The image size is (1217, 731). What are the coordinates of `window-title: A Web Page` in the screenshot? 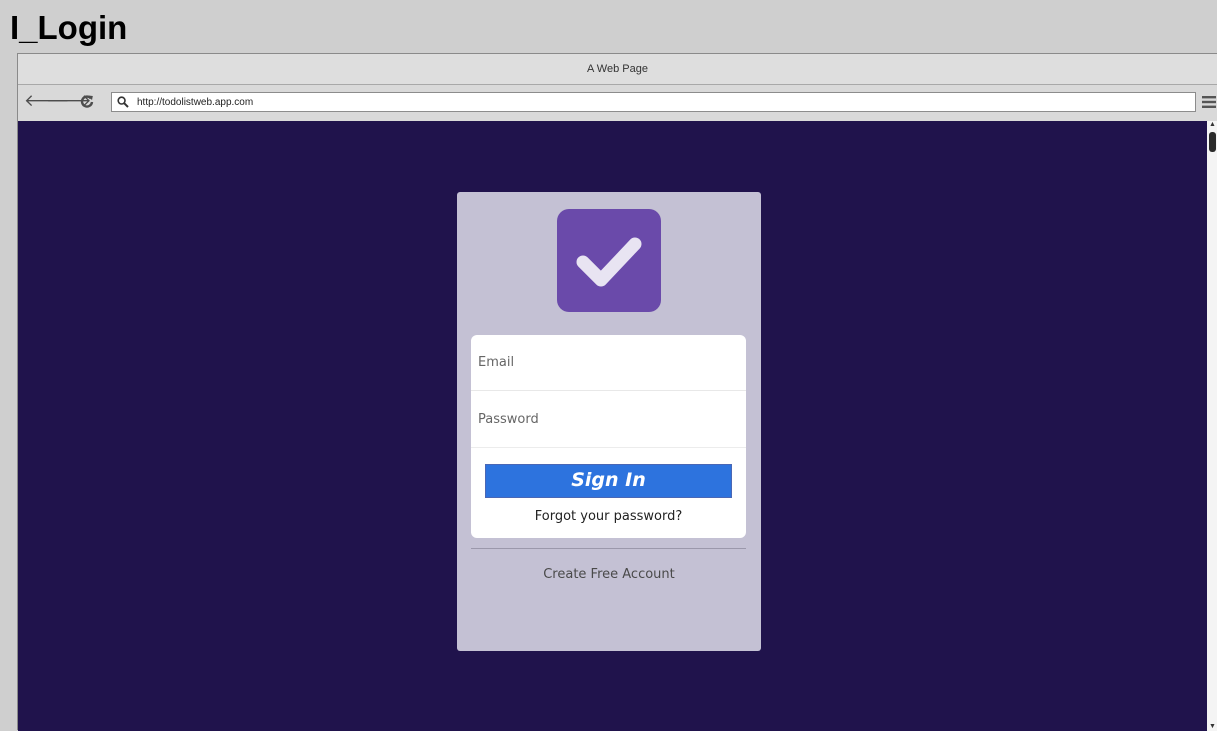 It's located at (617, 69).